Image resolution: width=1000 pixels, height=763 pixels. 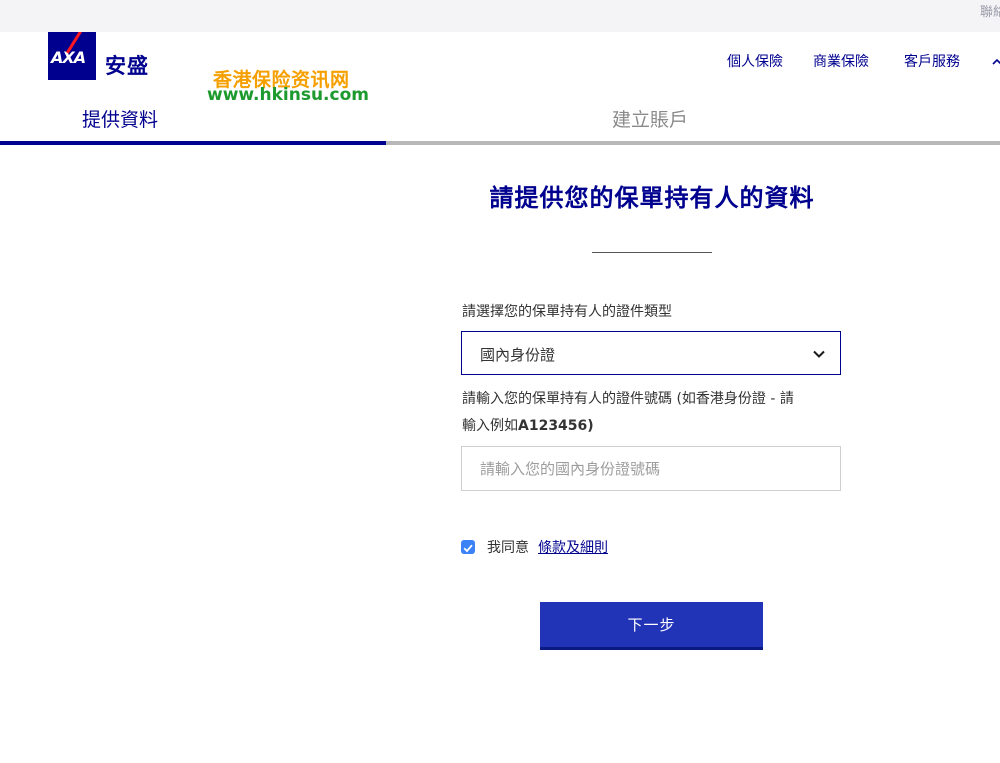 I want to click on id-type-select: 國內身份證, so click(x=651, y=353).